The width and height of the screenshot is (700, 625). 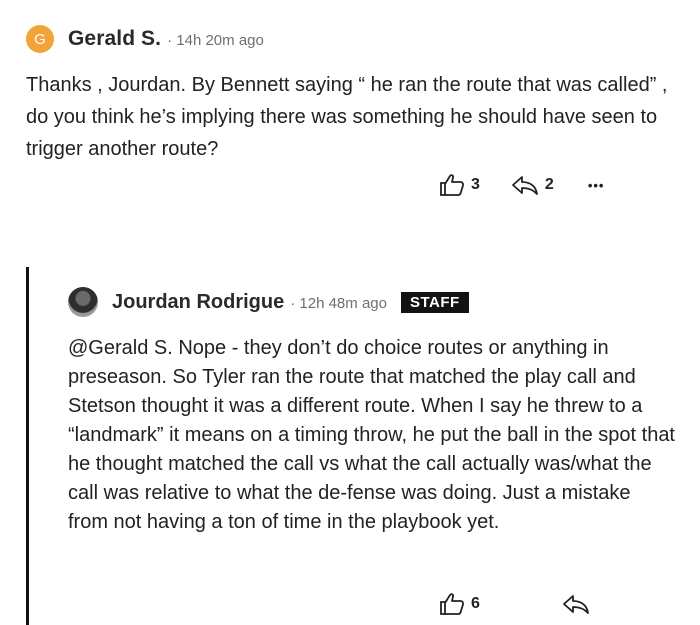 I want to click on like-button: 6, so click(x=459, y=604).